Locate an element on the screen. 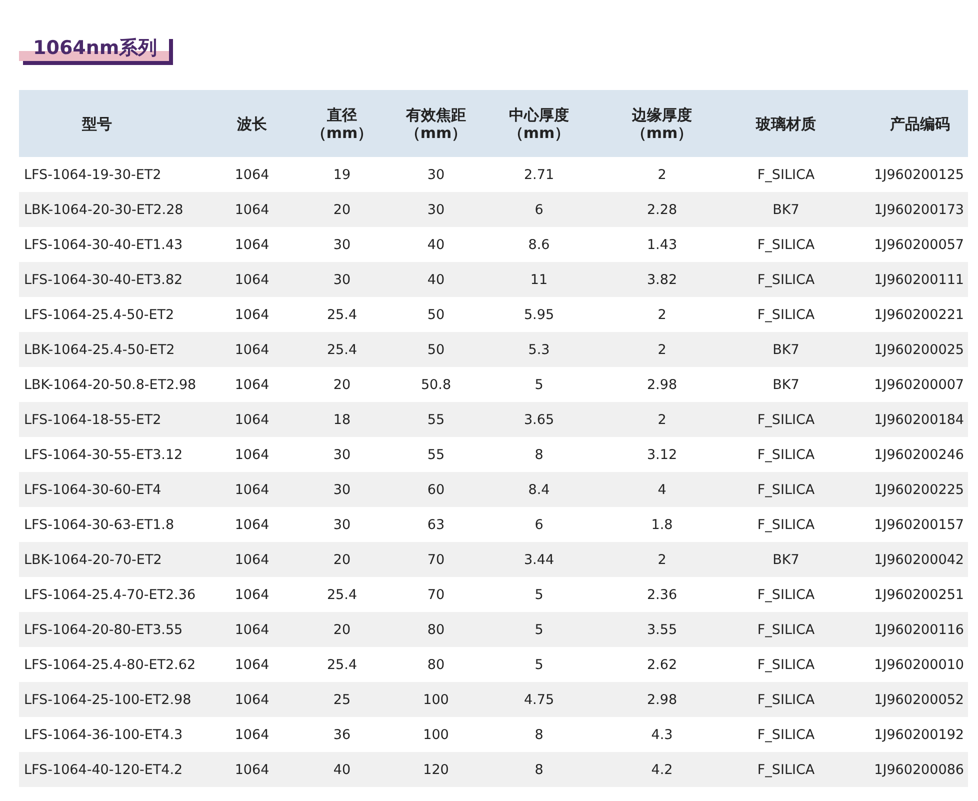 The image size is (978, 801). table-cell-text: 1J960200221 is located at coordinates (919, 314).